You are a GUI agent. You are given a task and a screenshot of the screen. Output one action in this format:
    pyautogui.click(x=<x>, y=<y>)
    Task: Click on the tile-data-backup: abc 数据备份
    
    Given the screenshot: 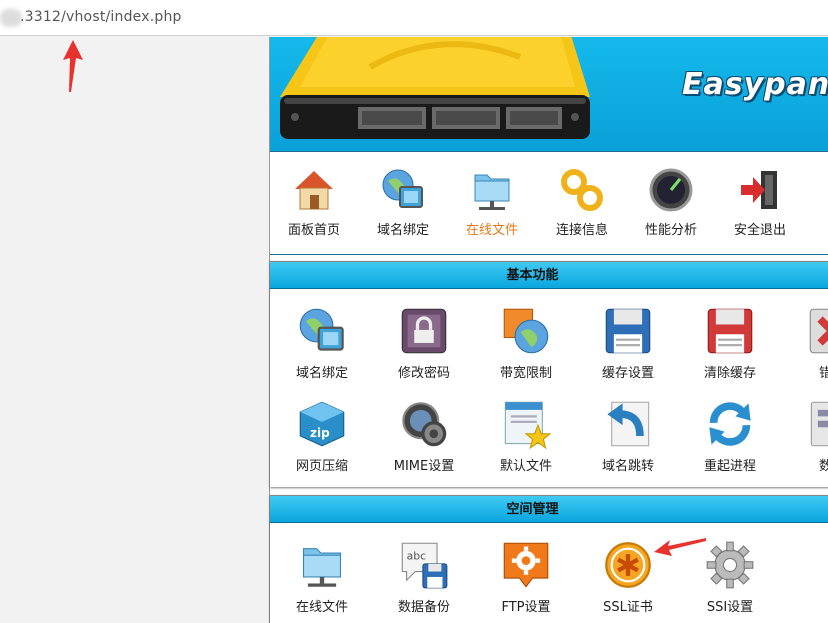 What is the action you would take?
    pyautogui.click(x=424, y=577)
    